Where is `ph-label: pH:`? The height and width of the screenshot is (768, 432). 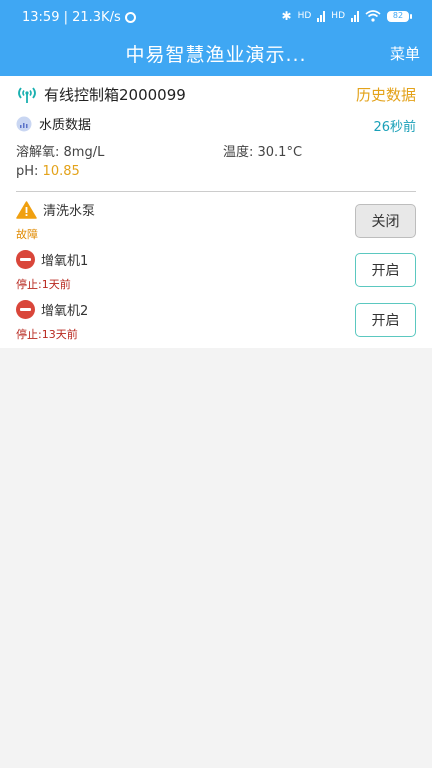
ph-label: pH: is located at coordinates (29, 171).